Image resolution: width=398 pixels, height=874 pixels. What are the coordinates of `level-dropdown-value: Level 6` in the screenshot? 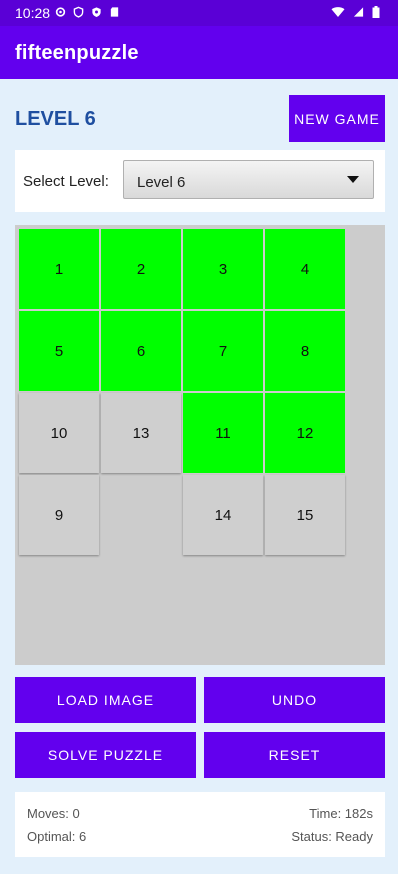 It's located at (161, 182).